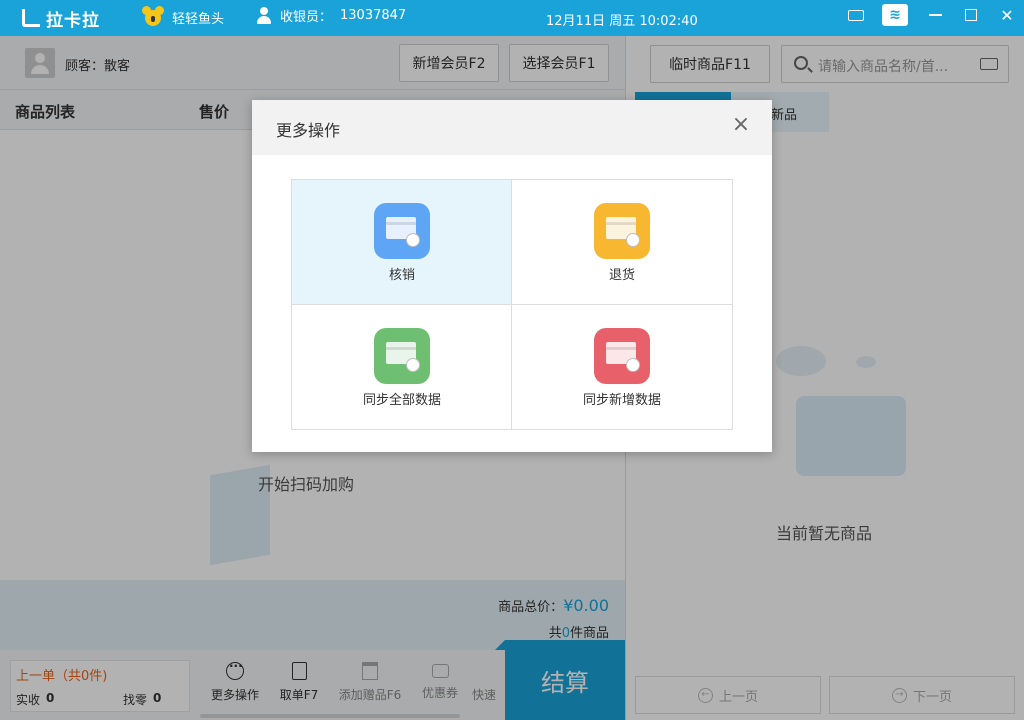 The image size is (1024, 720). I want to click on return-icon, so click(622, 231).